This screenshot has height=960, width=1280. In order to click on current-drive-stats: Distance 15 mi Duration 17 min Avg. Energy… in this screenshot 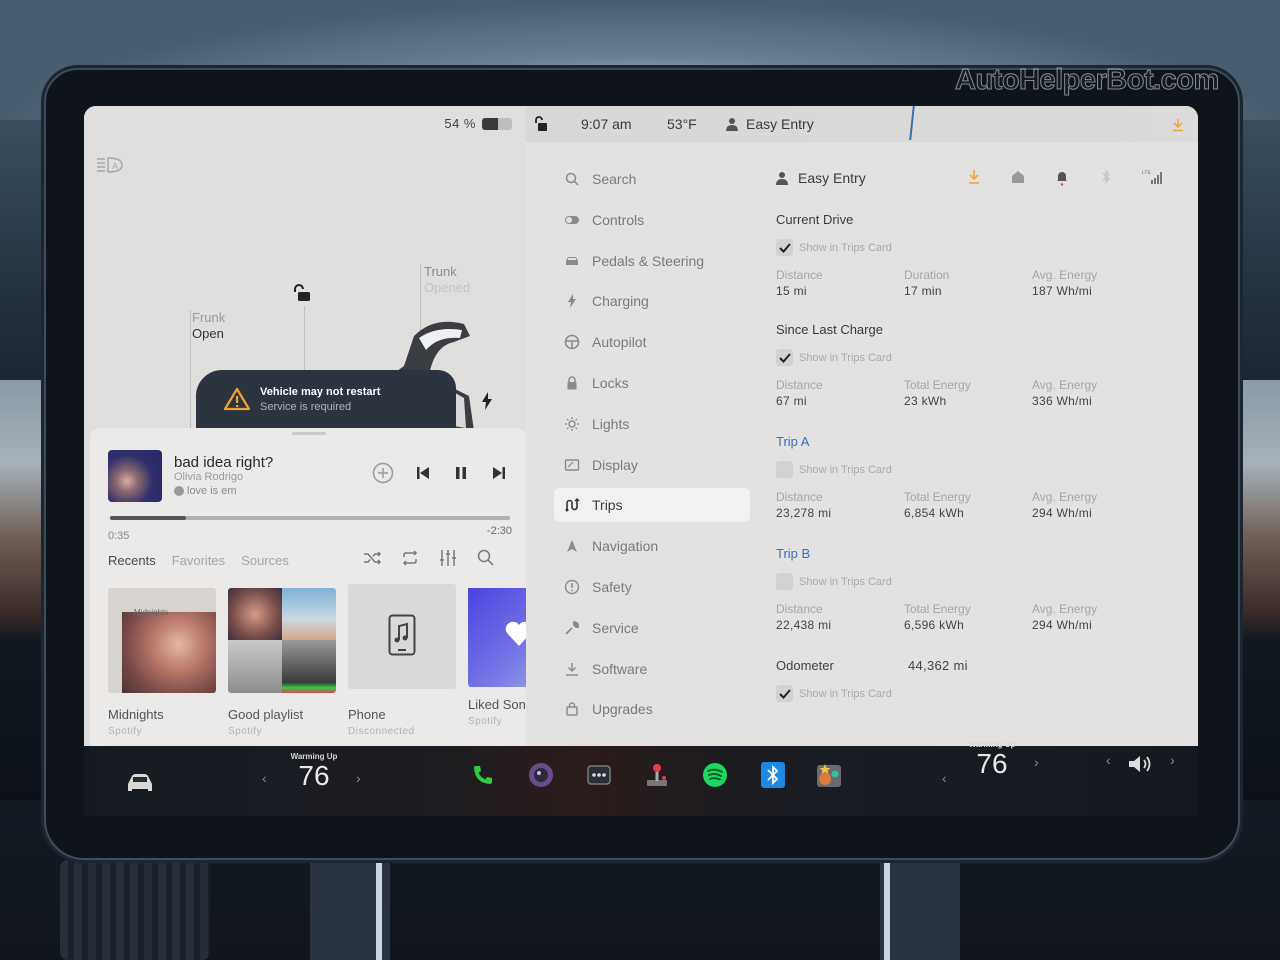, I will do `click(981, 283)`.